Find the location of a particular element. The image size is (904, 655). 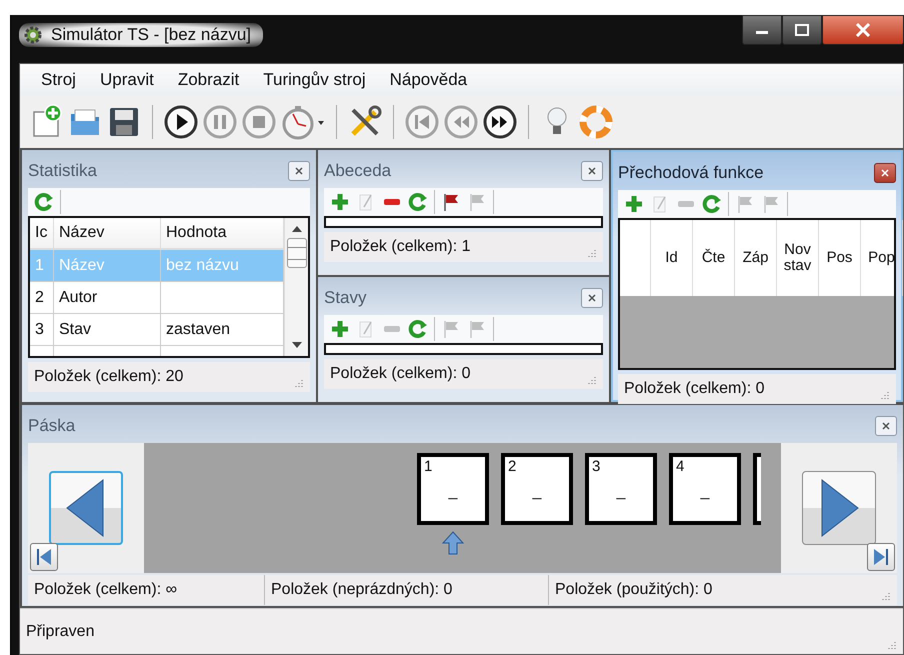

tape-head-arrow-icon is located at coordinates (453, 543).